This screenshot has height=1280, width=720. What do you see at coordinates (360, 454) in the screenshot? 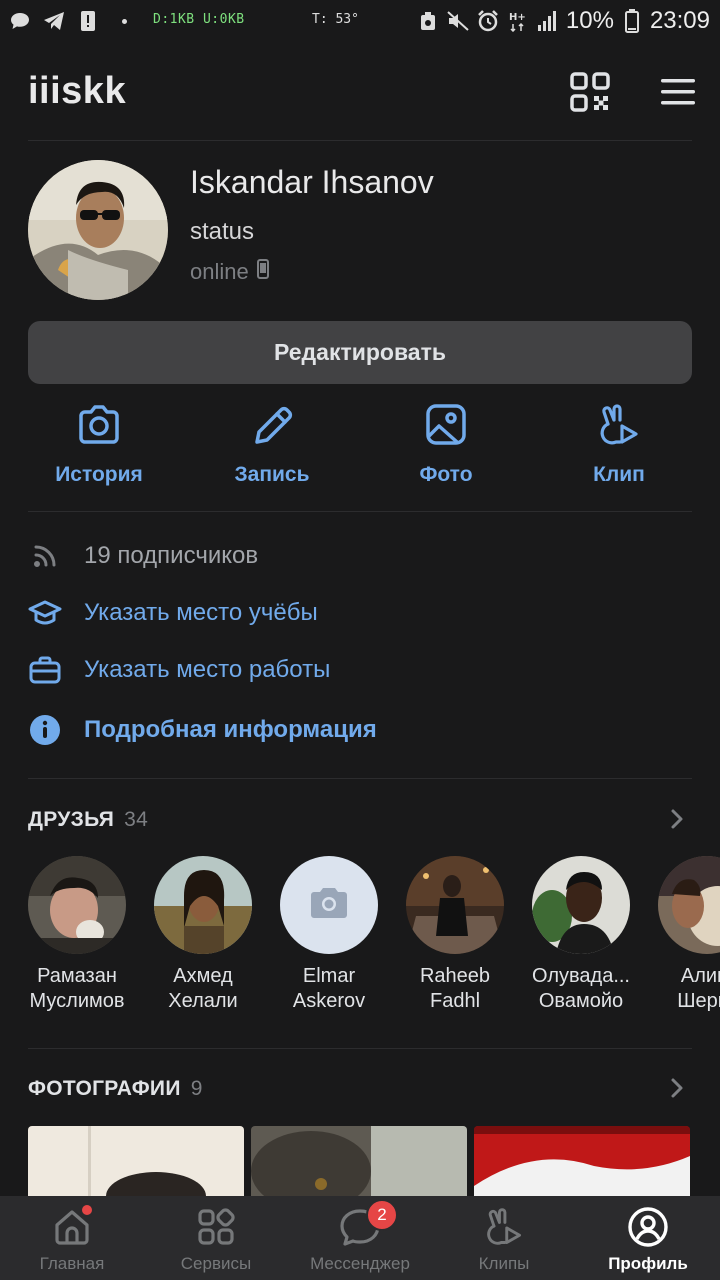
I see `quick-actions: История Запись Фото Клип` at bounding box center [360, 454].